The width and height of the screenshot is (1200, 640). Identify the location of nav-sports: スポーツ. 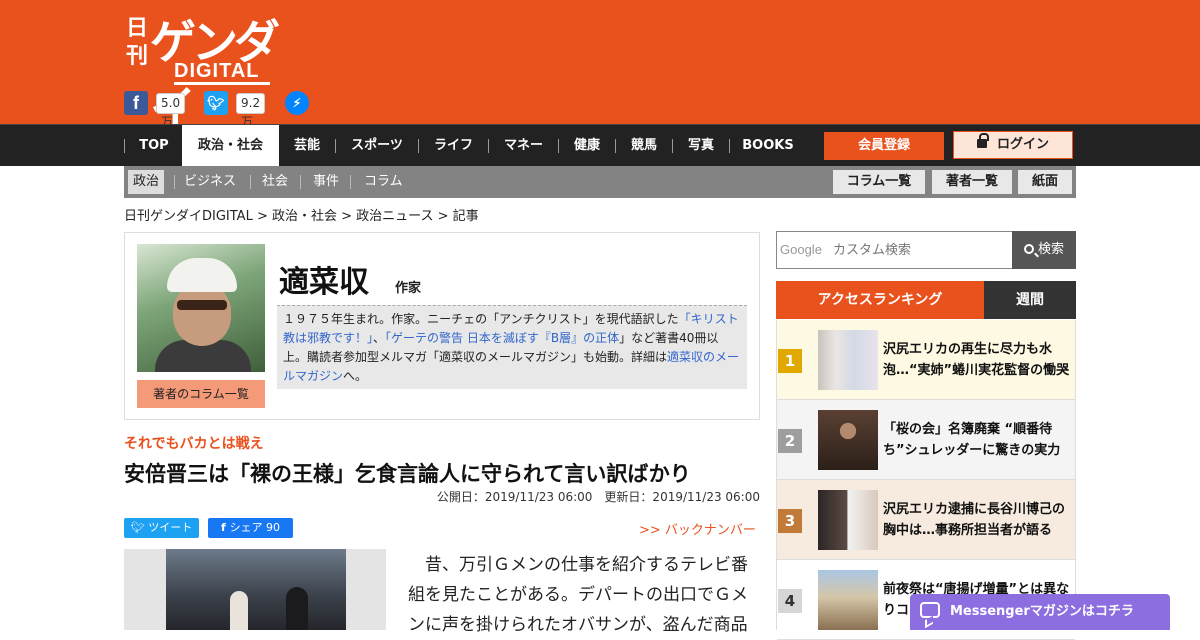
(377, 145).